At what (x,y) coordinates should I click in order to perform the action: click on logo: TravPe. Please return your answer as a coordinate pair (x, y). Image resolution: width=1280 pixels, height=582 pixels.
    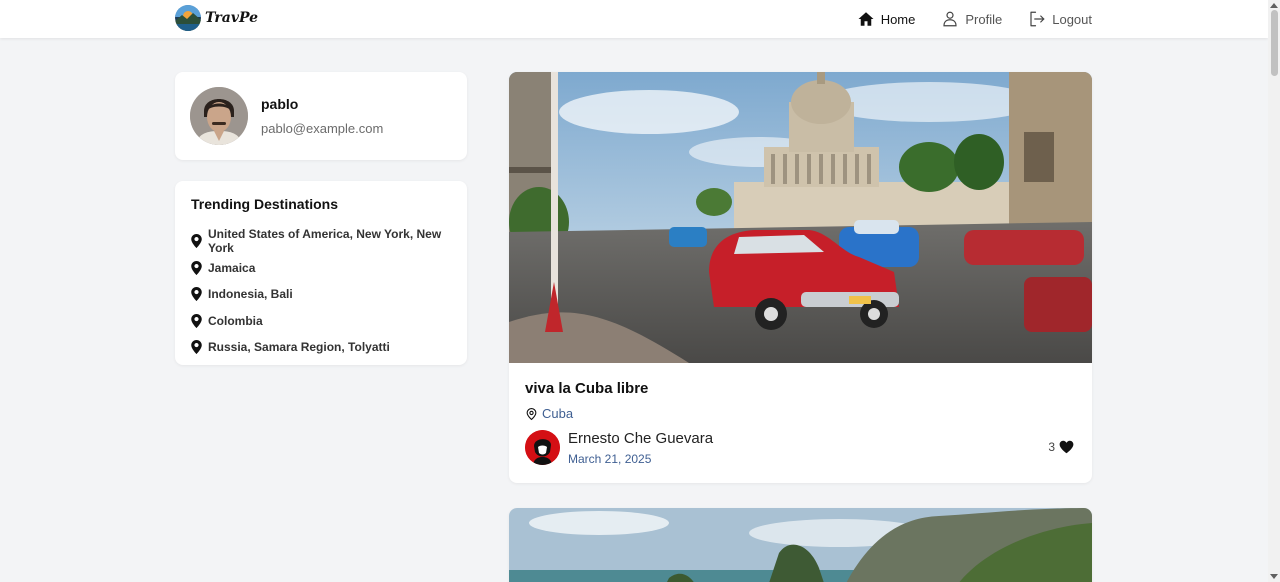
    Looking at the image, I should click on (216, 18).